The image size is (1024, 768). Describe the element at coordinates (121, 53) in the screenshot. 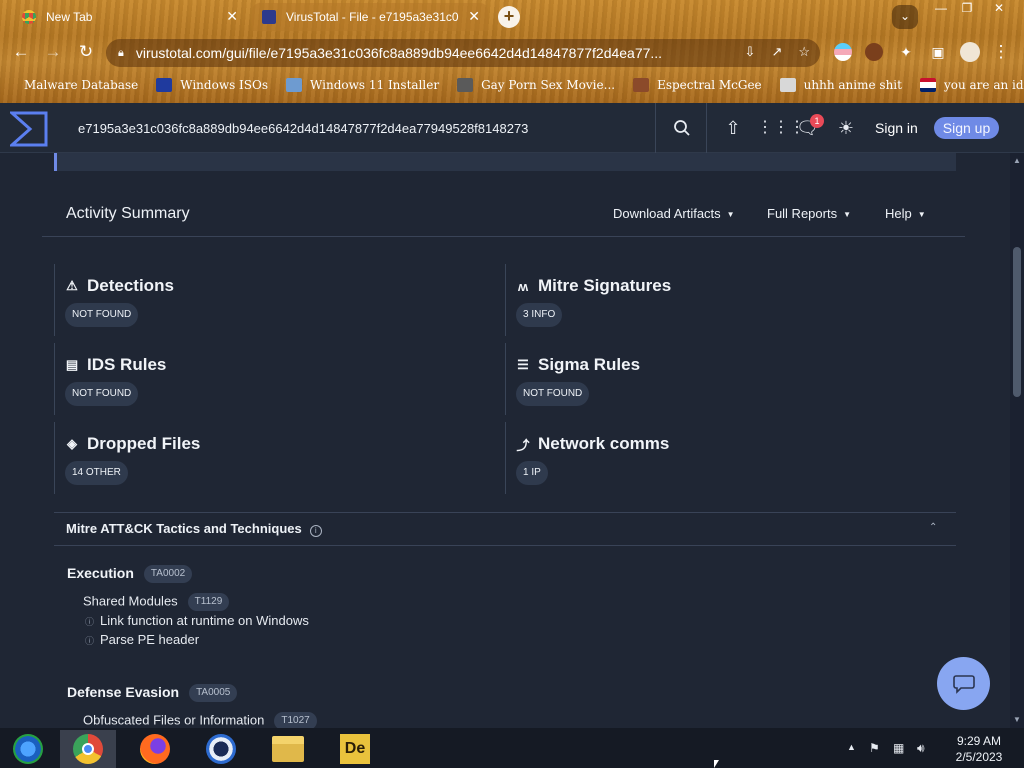

I see `lock-icon: 🔒︎` at that location.